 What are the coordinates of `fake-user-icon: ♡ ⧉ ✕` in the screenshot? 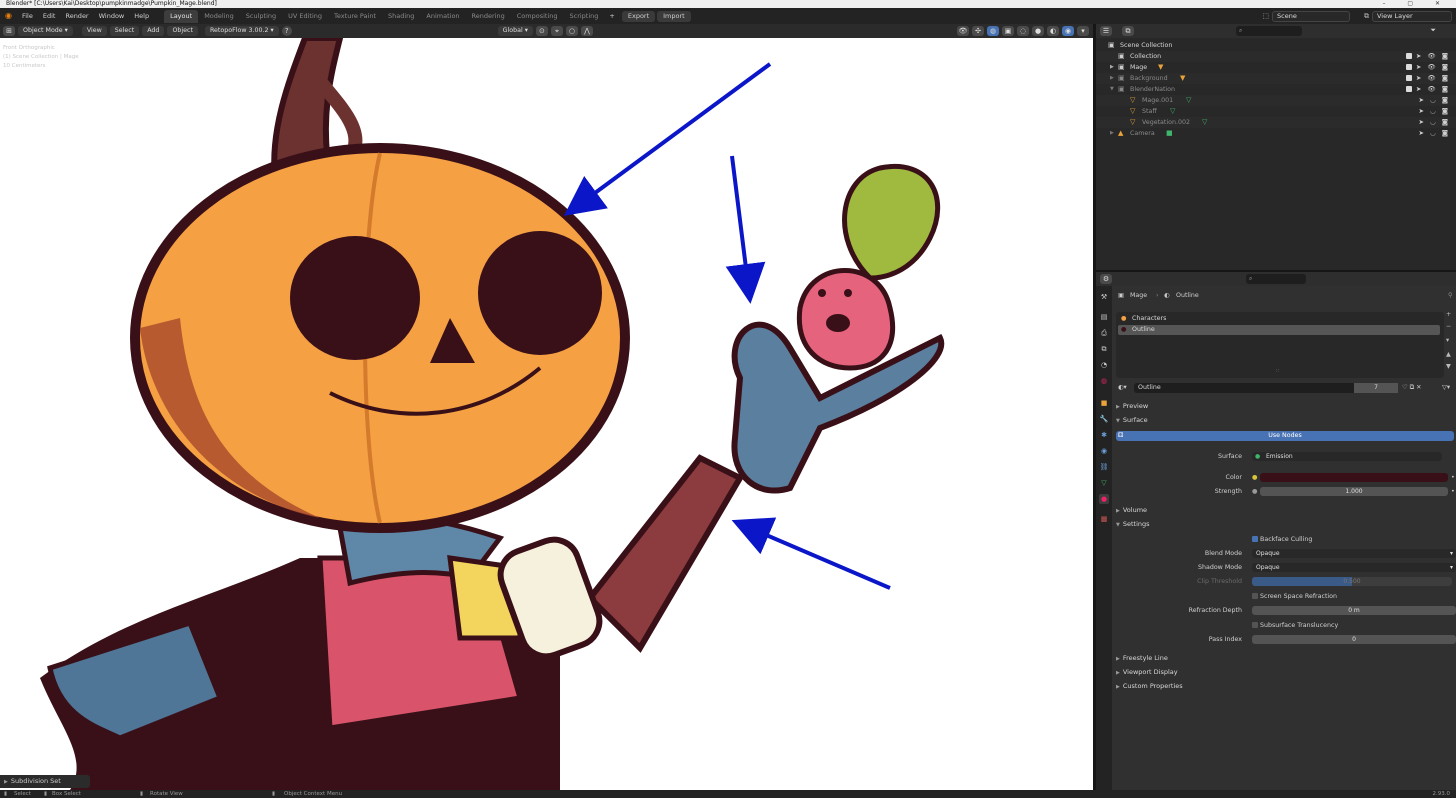 It's located at (1411, 388).